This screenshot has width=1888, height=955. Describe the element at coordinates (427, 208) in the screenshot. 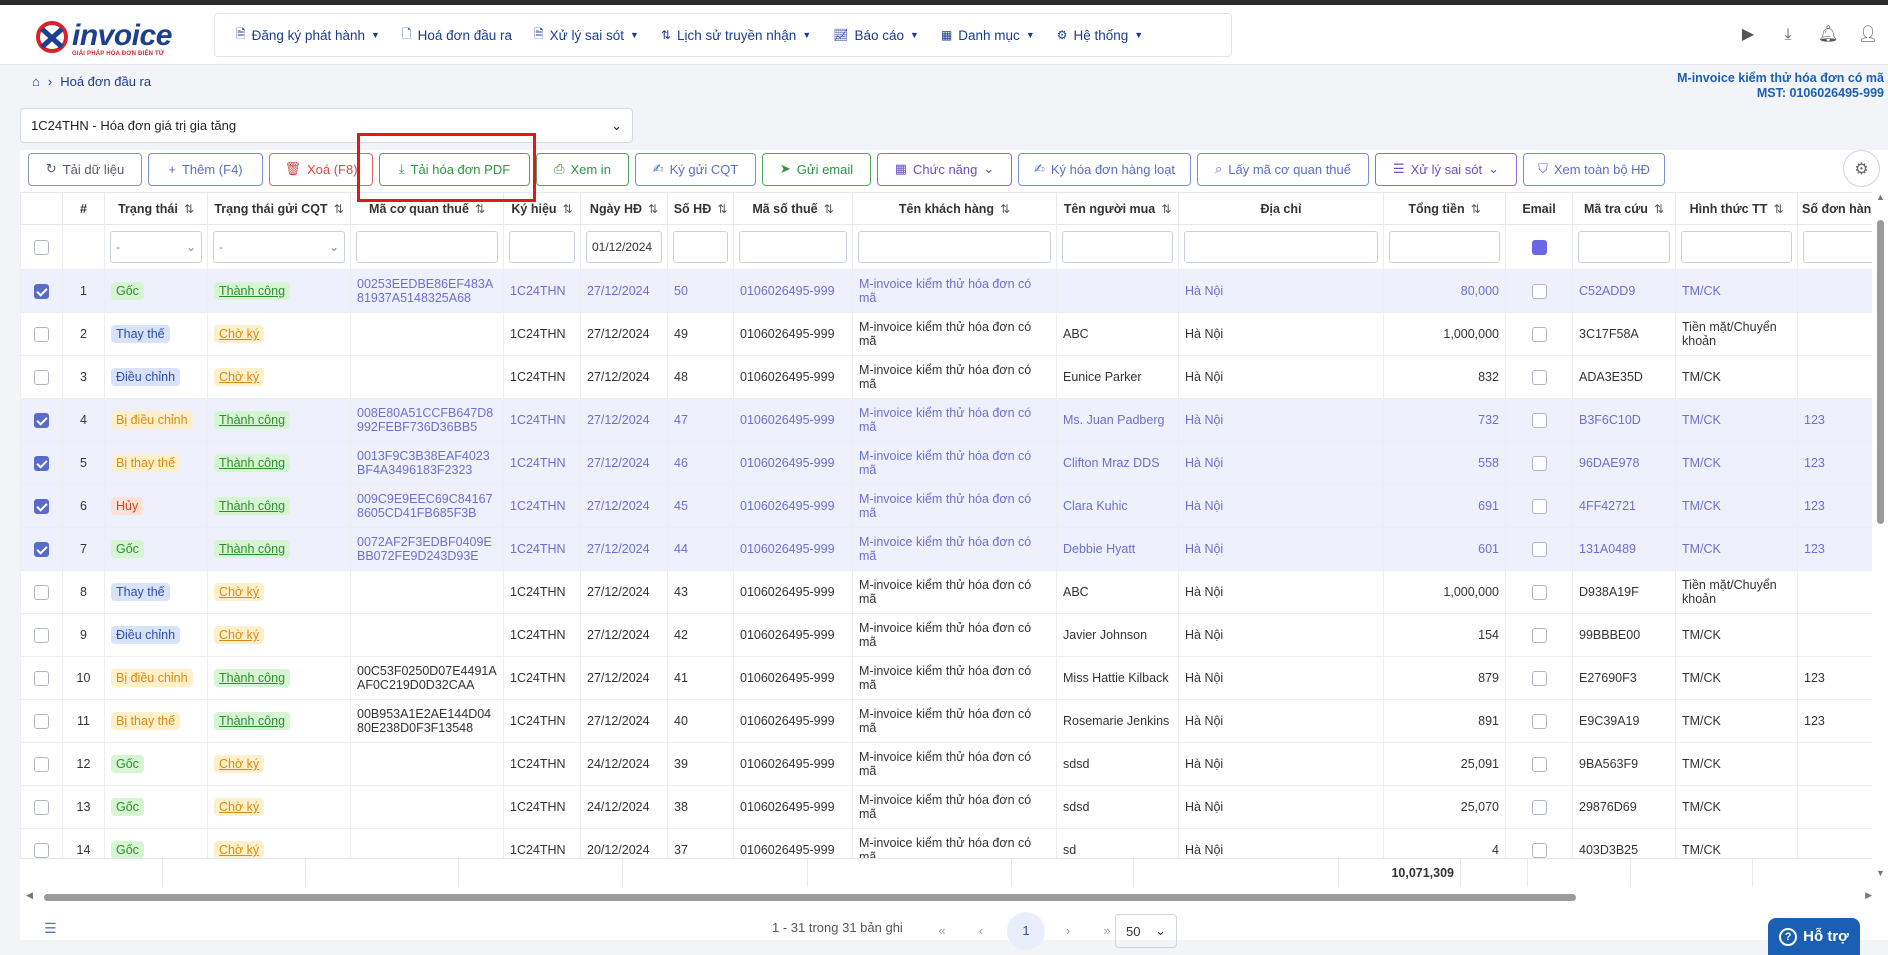

I see `header-tax-authority-code: Mã cơ quan thuế ⇅` at that location.